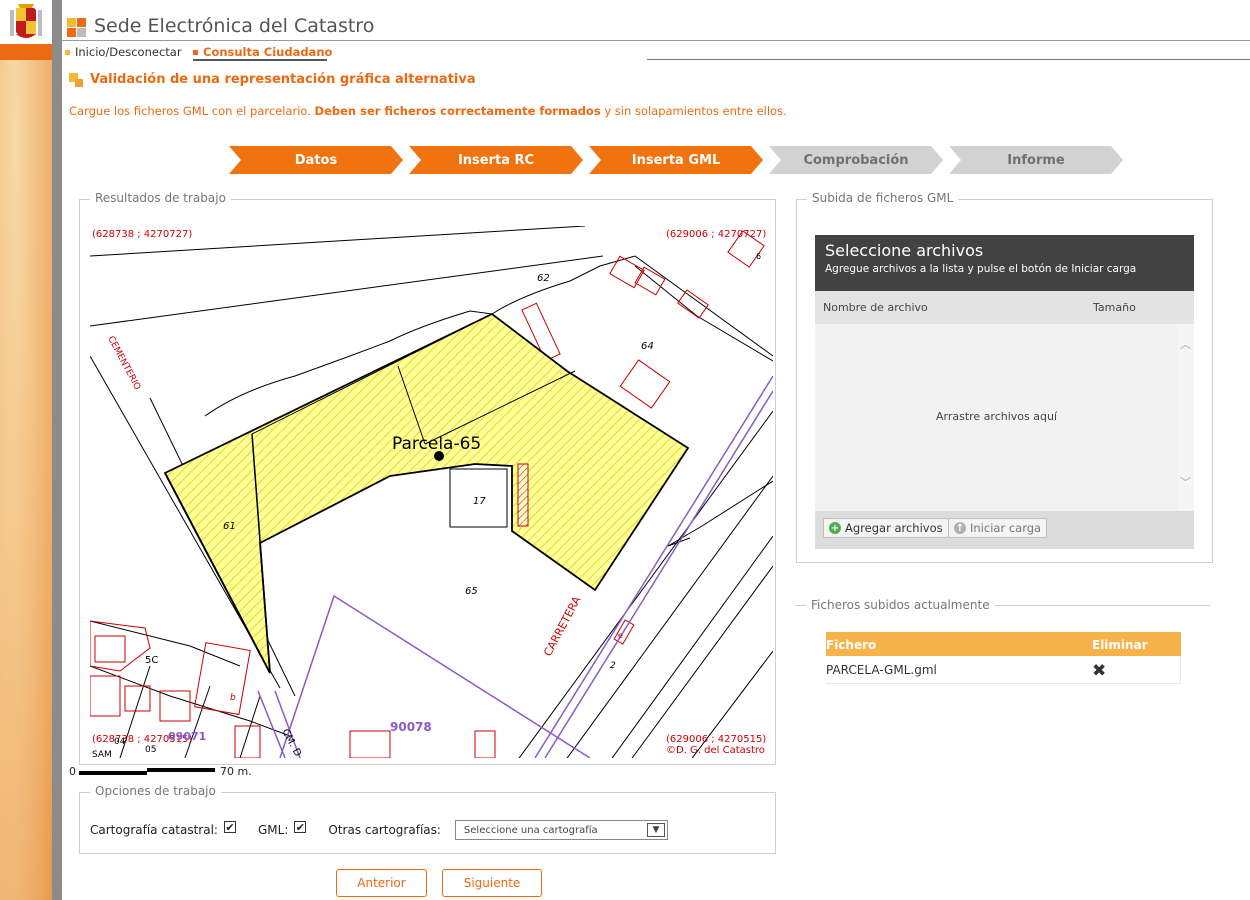  Describe the element at coordinates (996, 416) in the screenshot. I see `drop-text: Arrastre archivos aquí` at that location.